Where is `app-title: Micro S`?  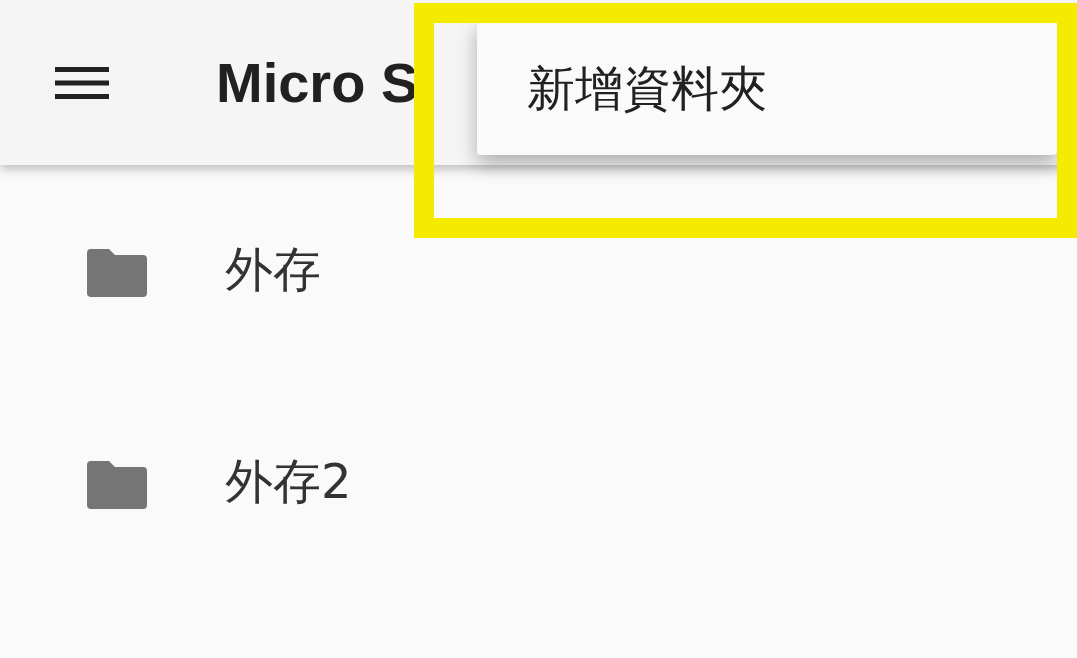 app-title: Micro S is located at coordinates (317, 82).